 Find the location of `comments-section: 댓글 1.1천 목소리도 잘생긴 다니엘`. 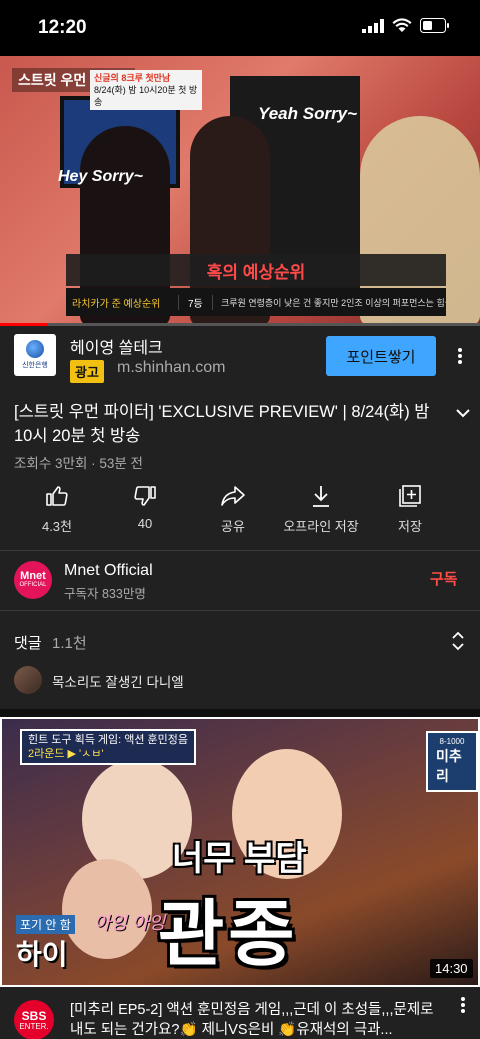

comments-section: 댓글 1.1천 목소리도 잘생긴 다니엘 is located at coordinates (240, 668).